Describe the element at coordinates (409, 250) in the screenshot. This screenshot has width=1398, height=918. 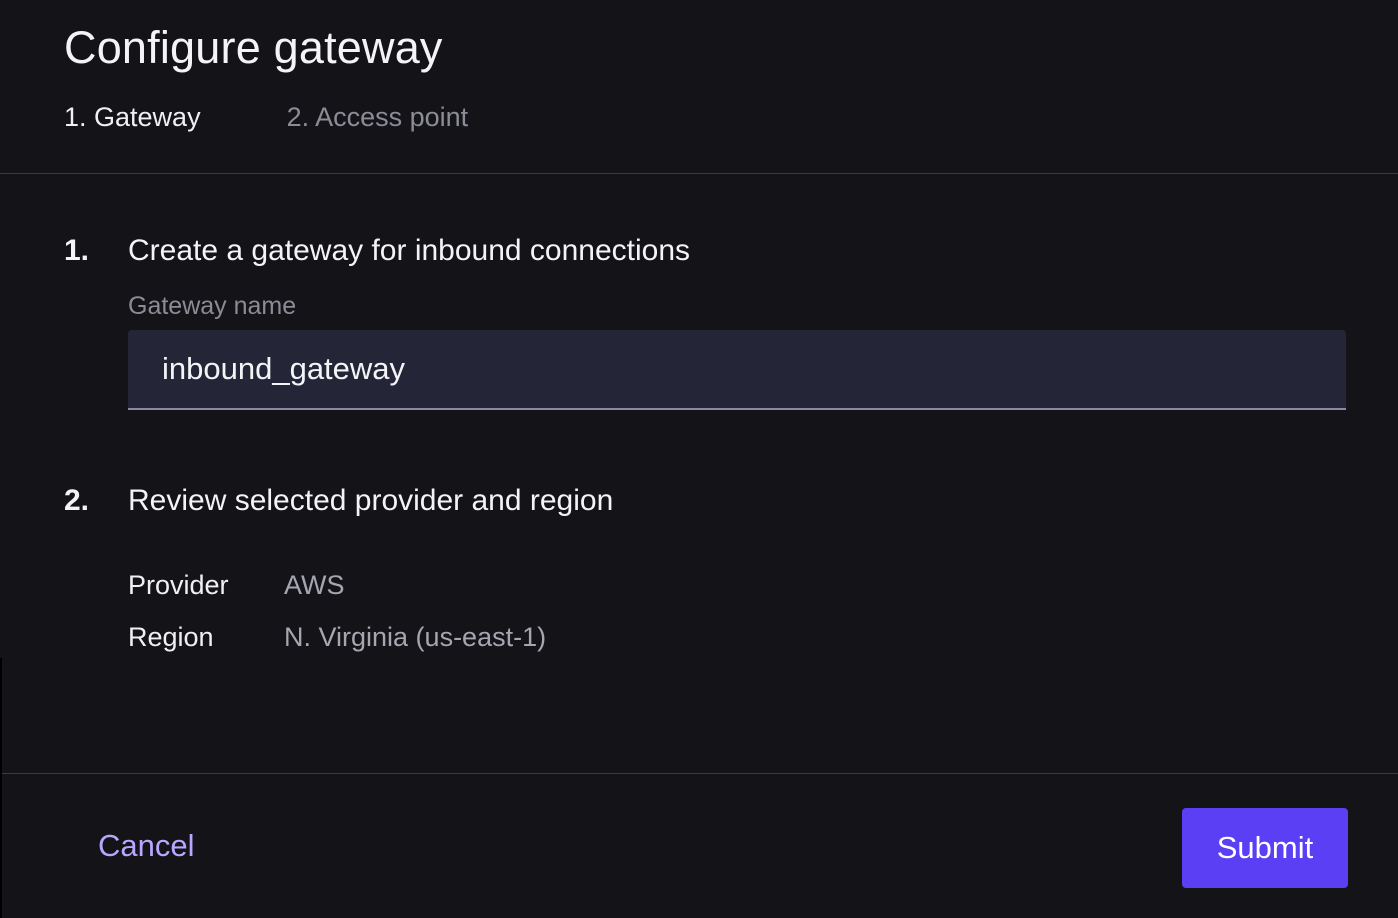
I see `section-title: Create a gateway for inbound connections` at that location.